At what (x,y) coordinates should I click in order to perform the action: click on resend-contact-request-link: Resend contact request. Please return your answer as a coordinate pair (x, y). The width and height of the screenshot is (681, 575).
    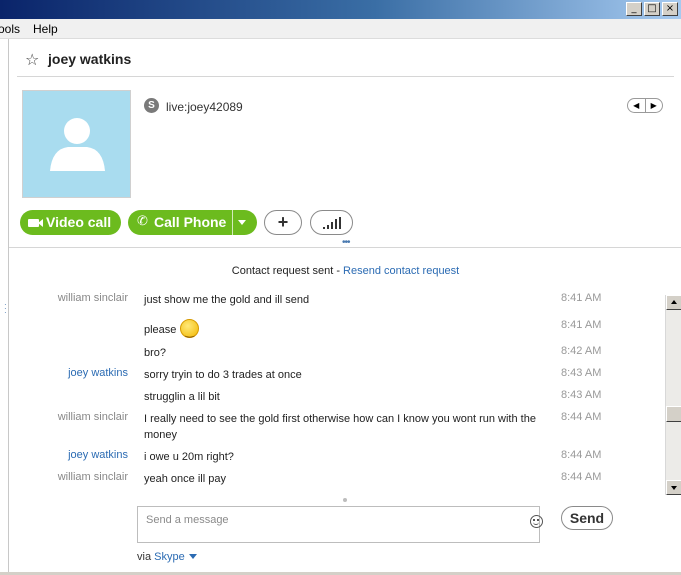
    Looking at the image, I should click on (401, 271).